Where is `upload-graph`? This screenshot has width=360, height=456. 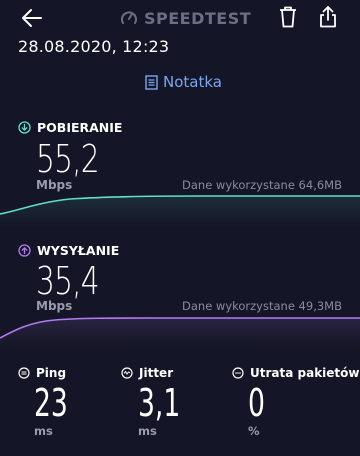 upload-graph is located at coordinates (180, 332).